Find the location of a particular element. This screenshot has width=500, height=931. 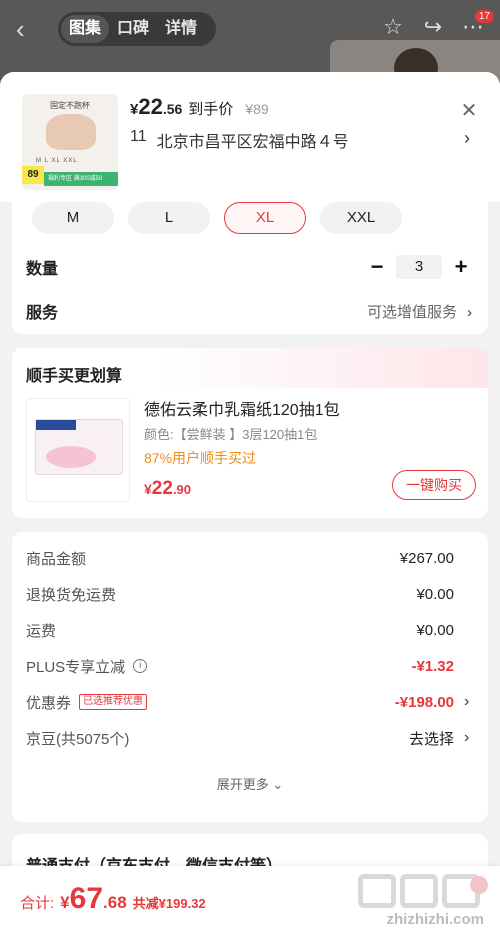

info-icon: i is located at coordinates (140, 666).